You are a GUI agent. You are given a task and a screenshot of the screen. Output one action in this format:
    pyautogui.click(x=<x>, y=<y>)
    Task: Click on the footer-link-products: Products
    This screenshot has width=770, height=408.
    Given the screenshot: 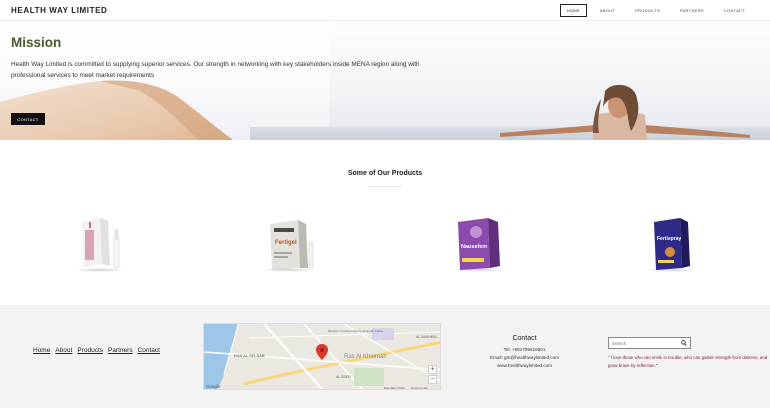 What is the action you would take?
    pyautogui.click(x=90, y=350)
    